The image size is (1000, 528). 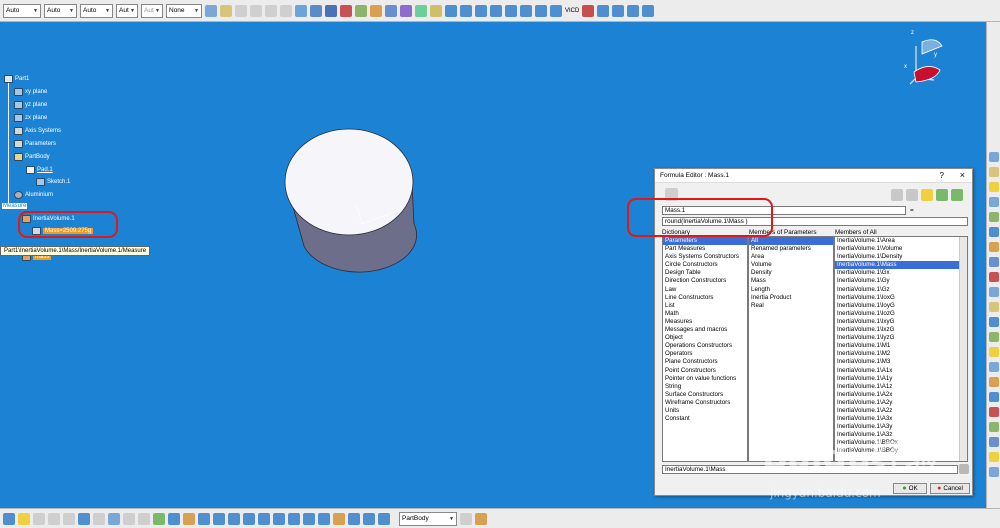 What do you see at coordinates (993, 232) in the screenshot?
I see `rib-icon` at bounding box center [993, 232].